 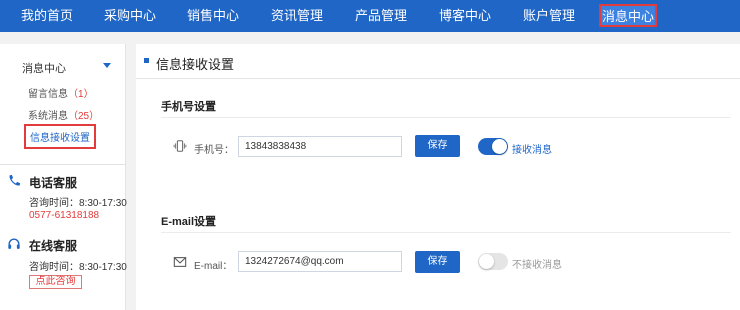 I want to click on email-toggle-label: 不接收消息, so click(x=537, y=265).